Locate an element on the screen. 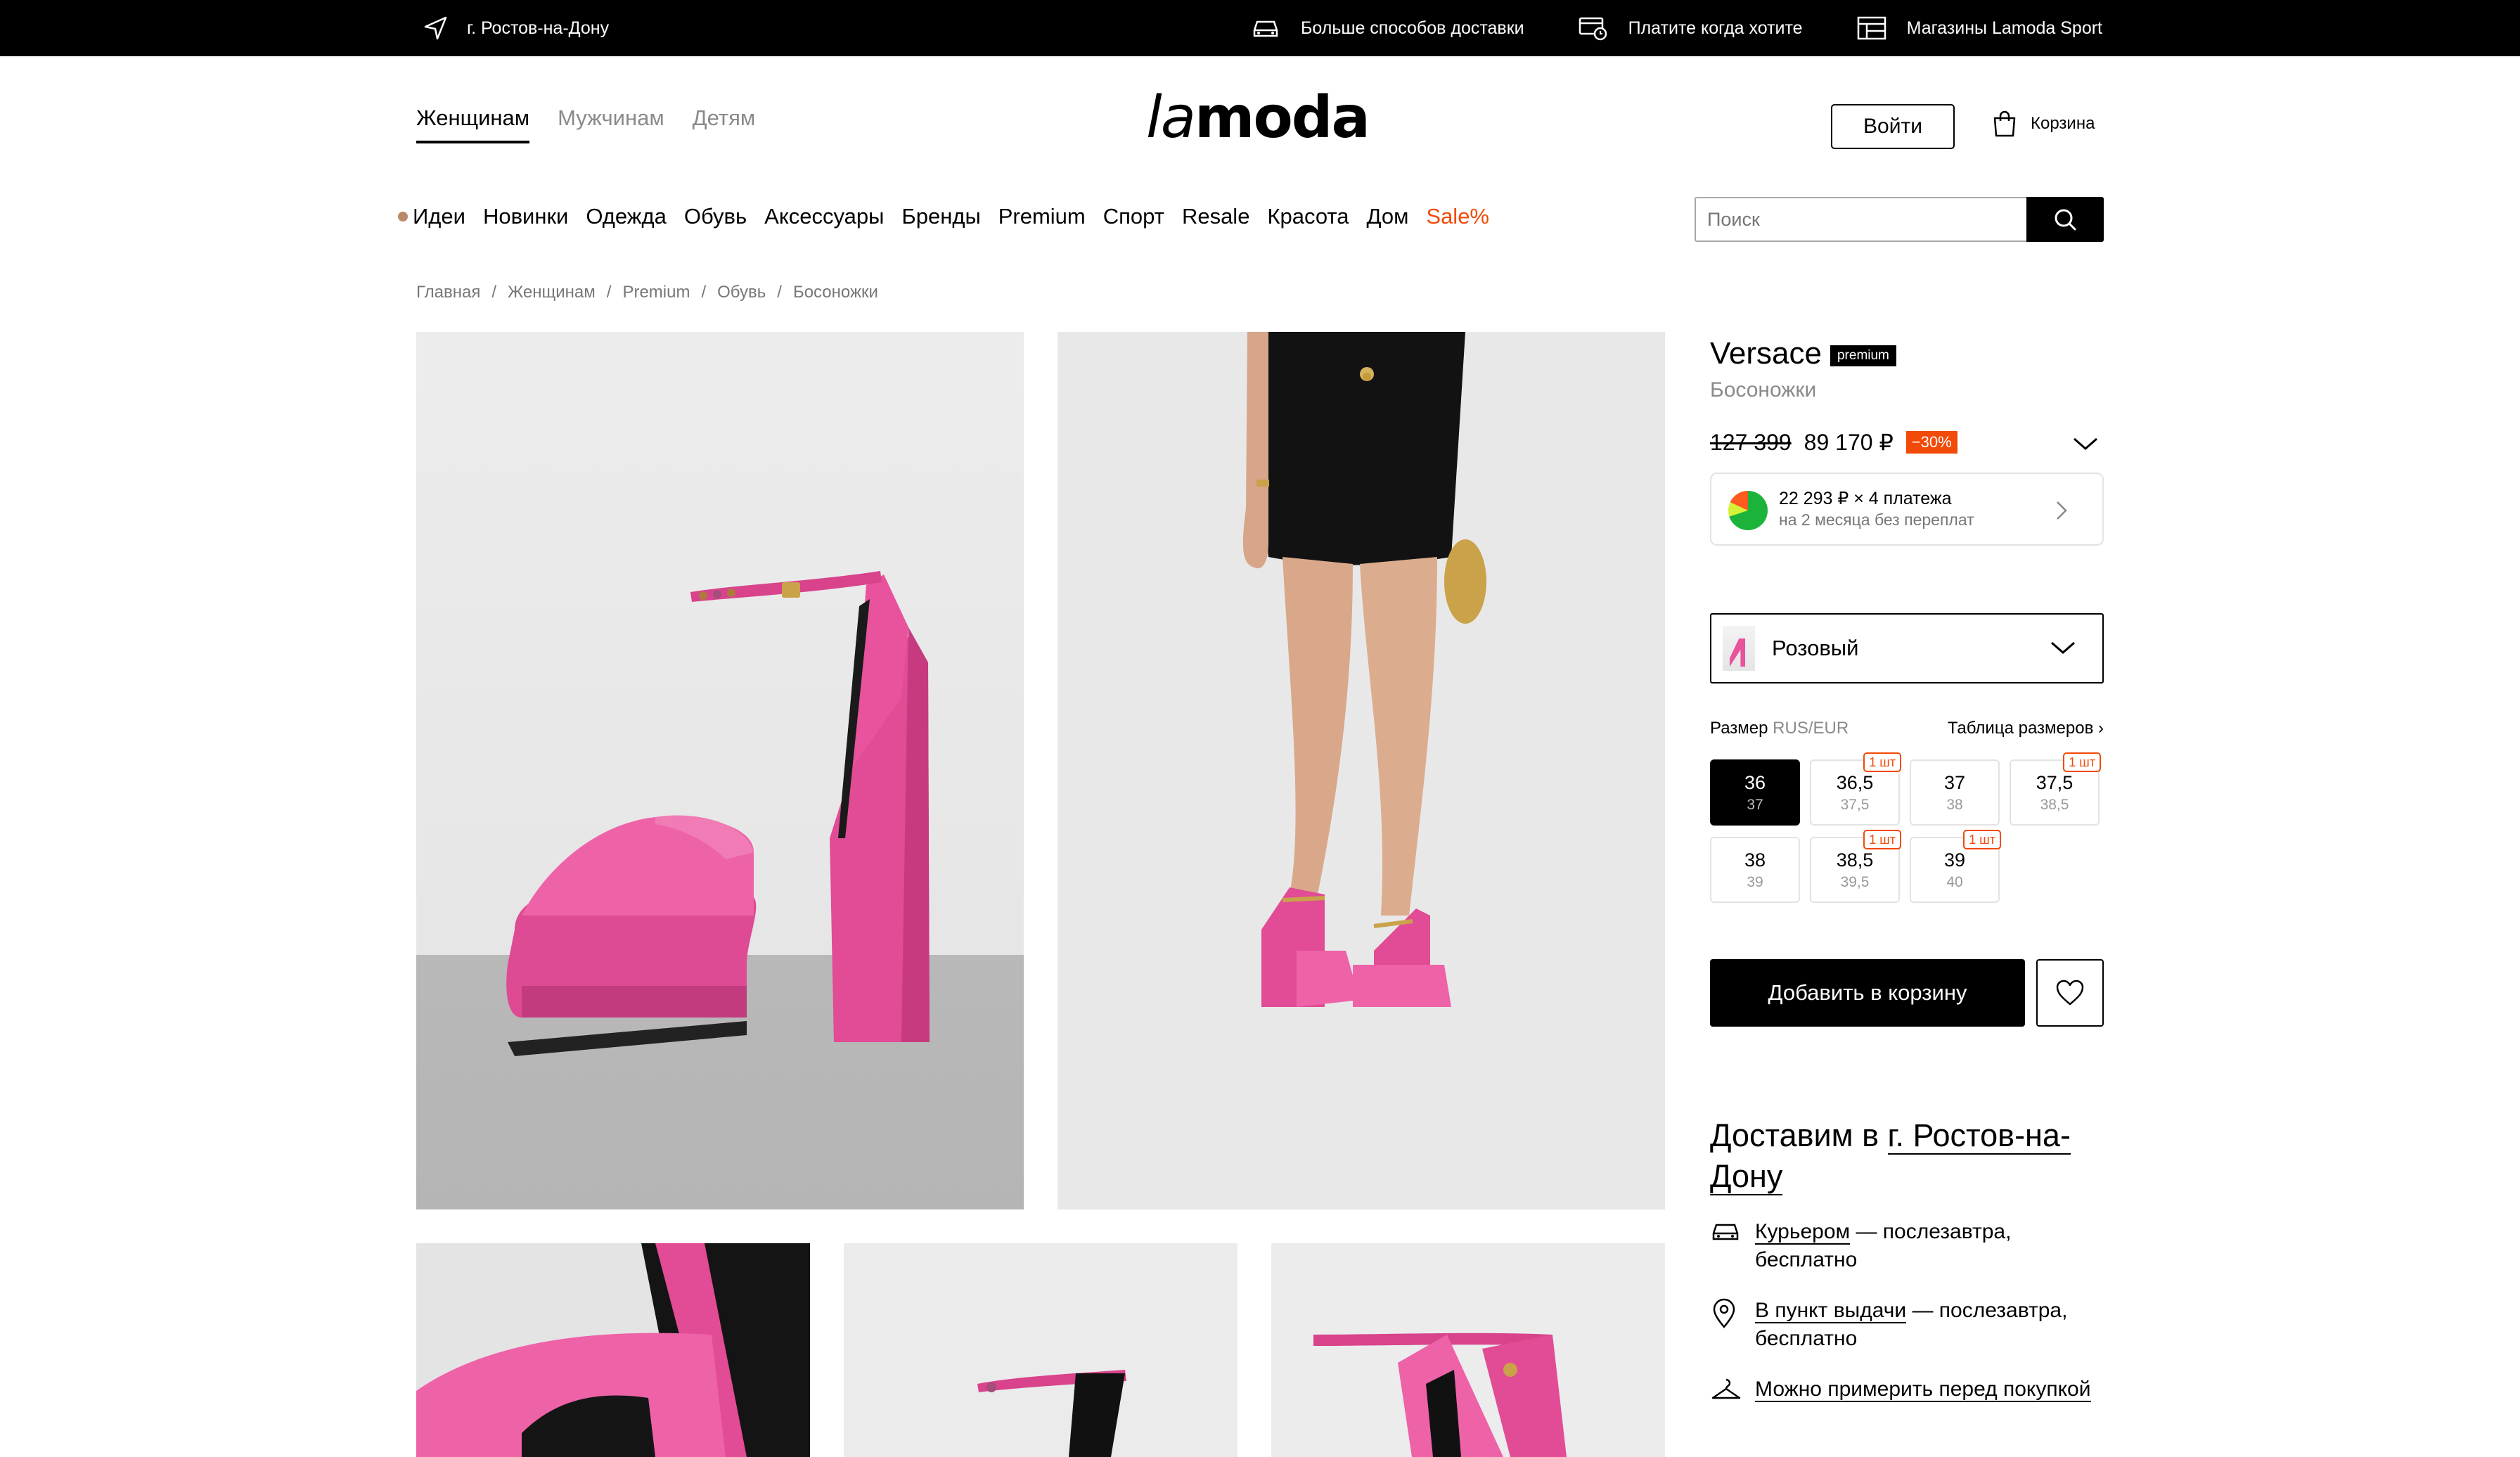 The image size is (2520, 1457). sandal-strap-image is located at coordinates (1440, 1395).